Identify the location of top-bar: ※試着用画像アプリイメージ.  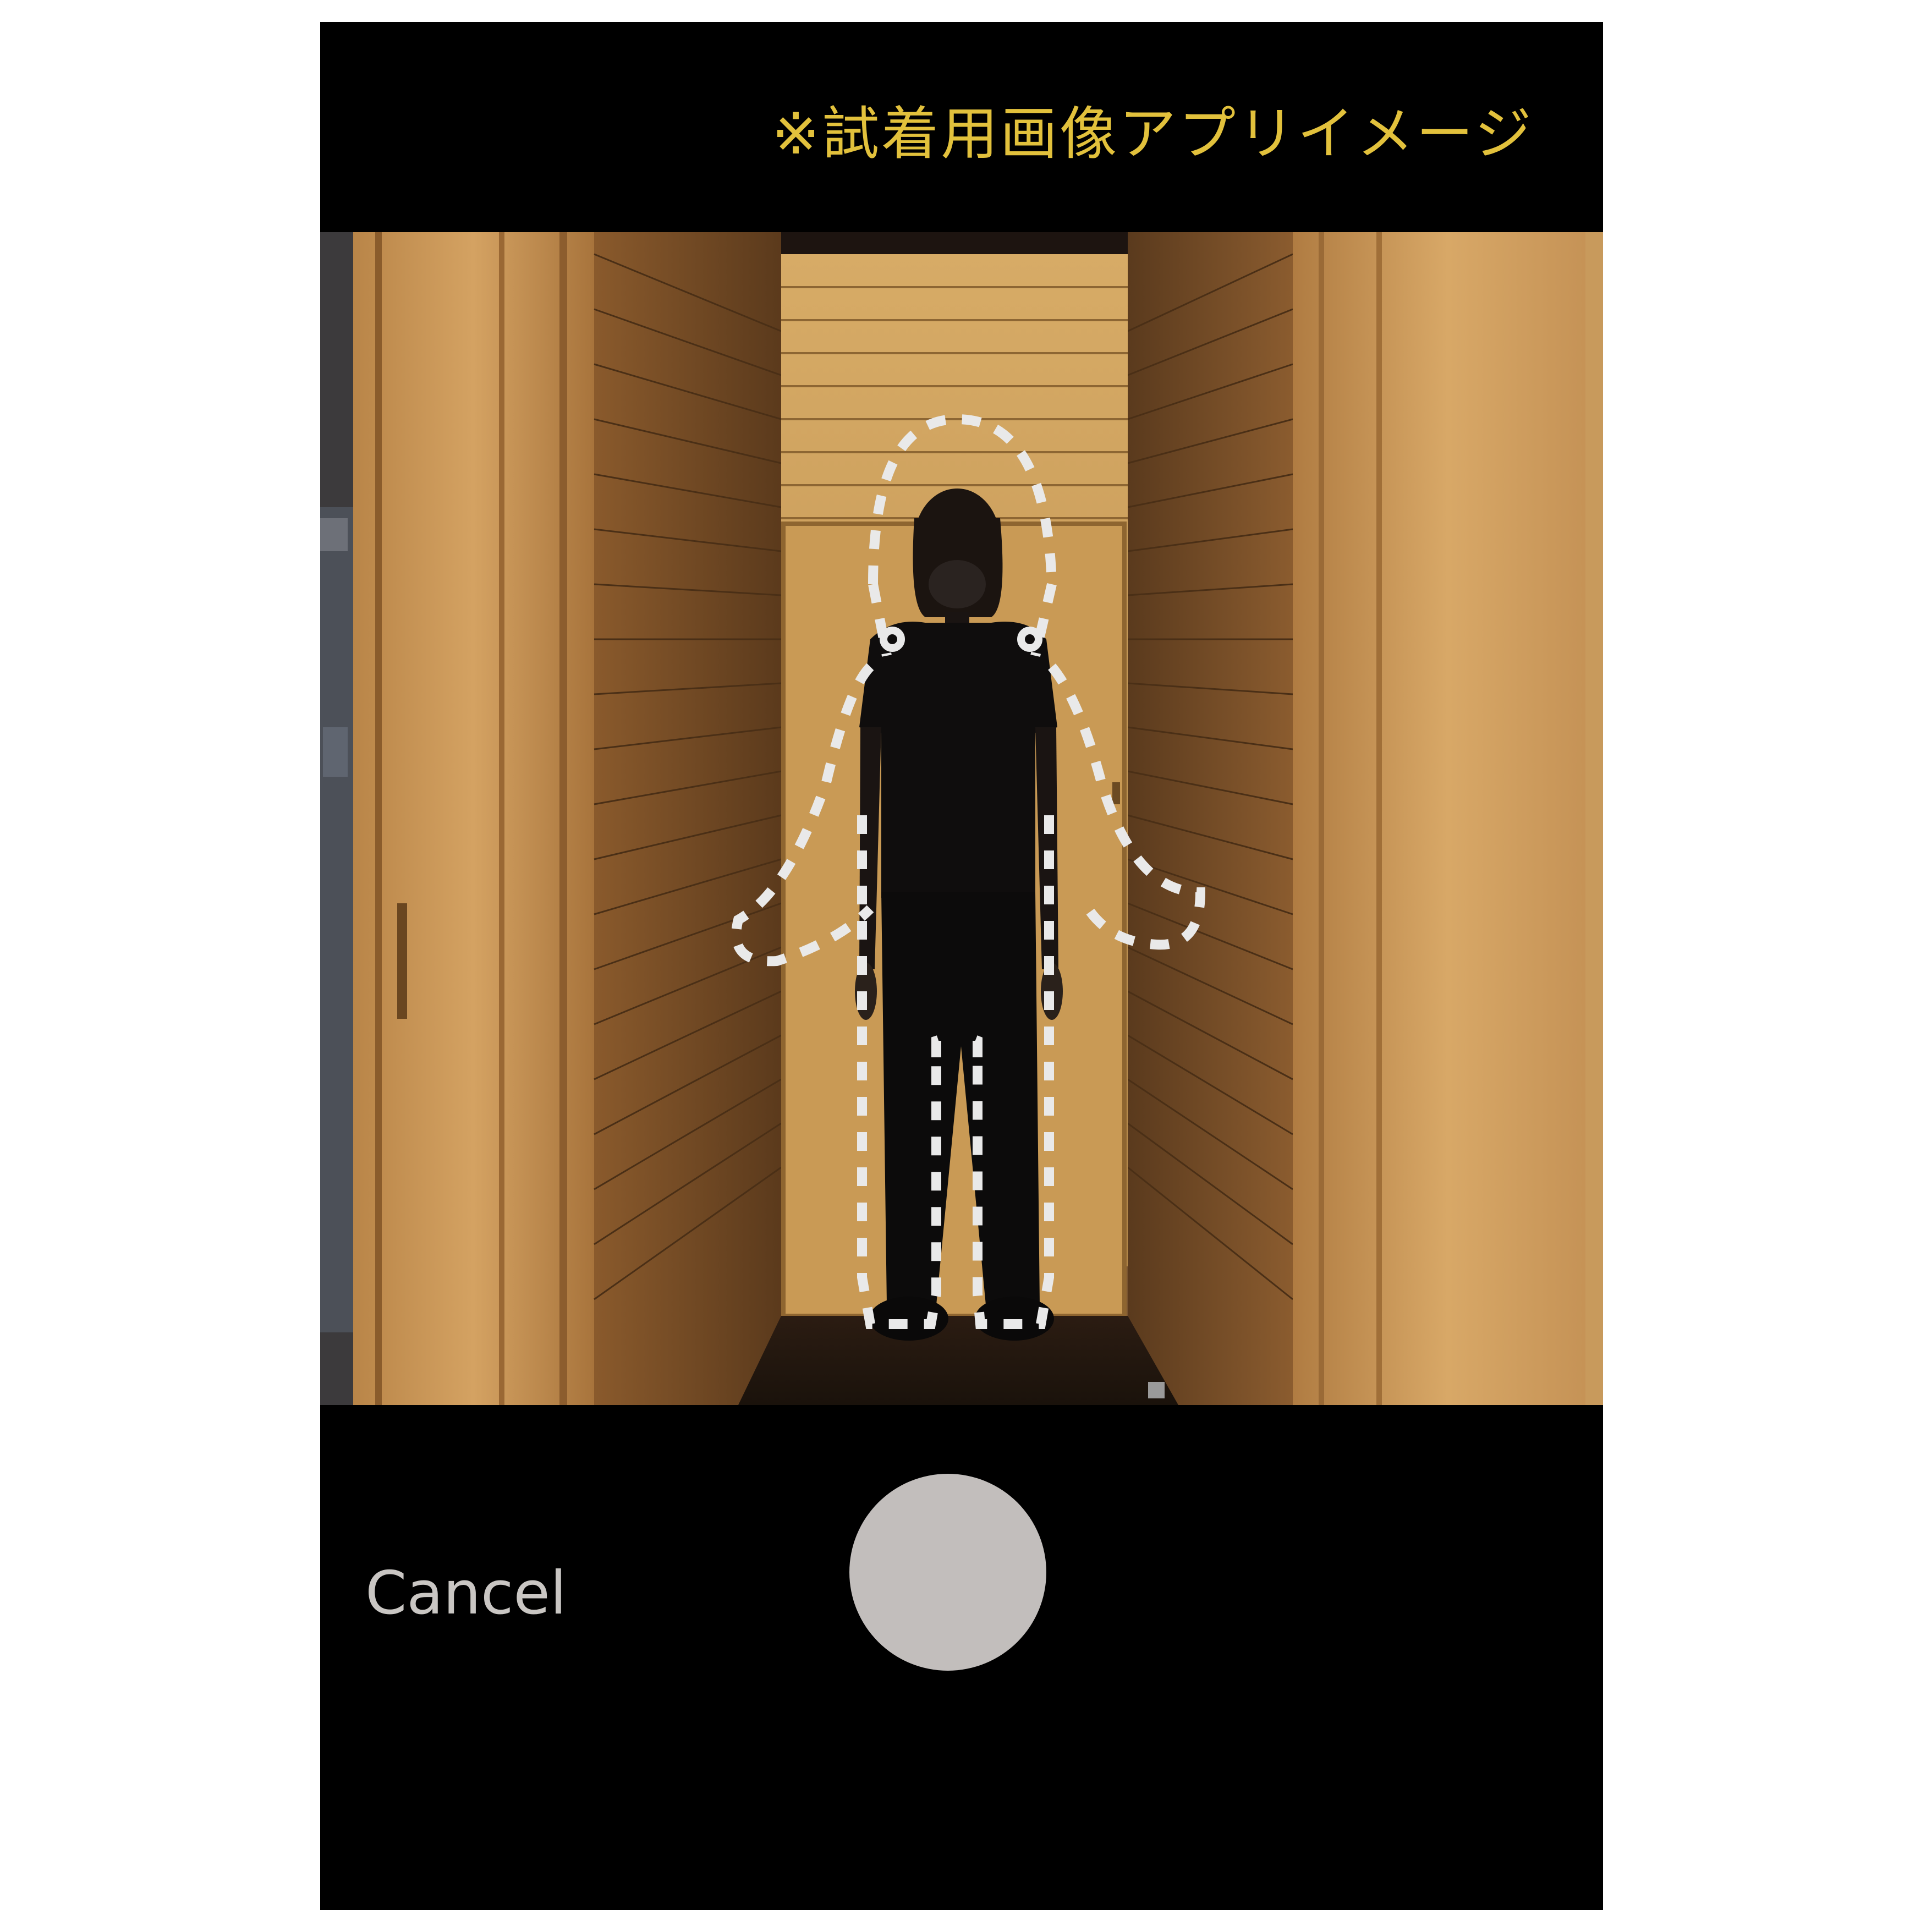
(961, 127).